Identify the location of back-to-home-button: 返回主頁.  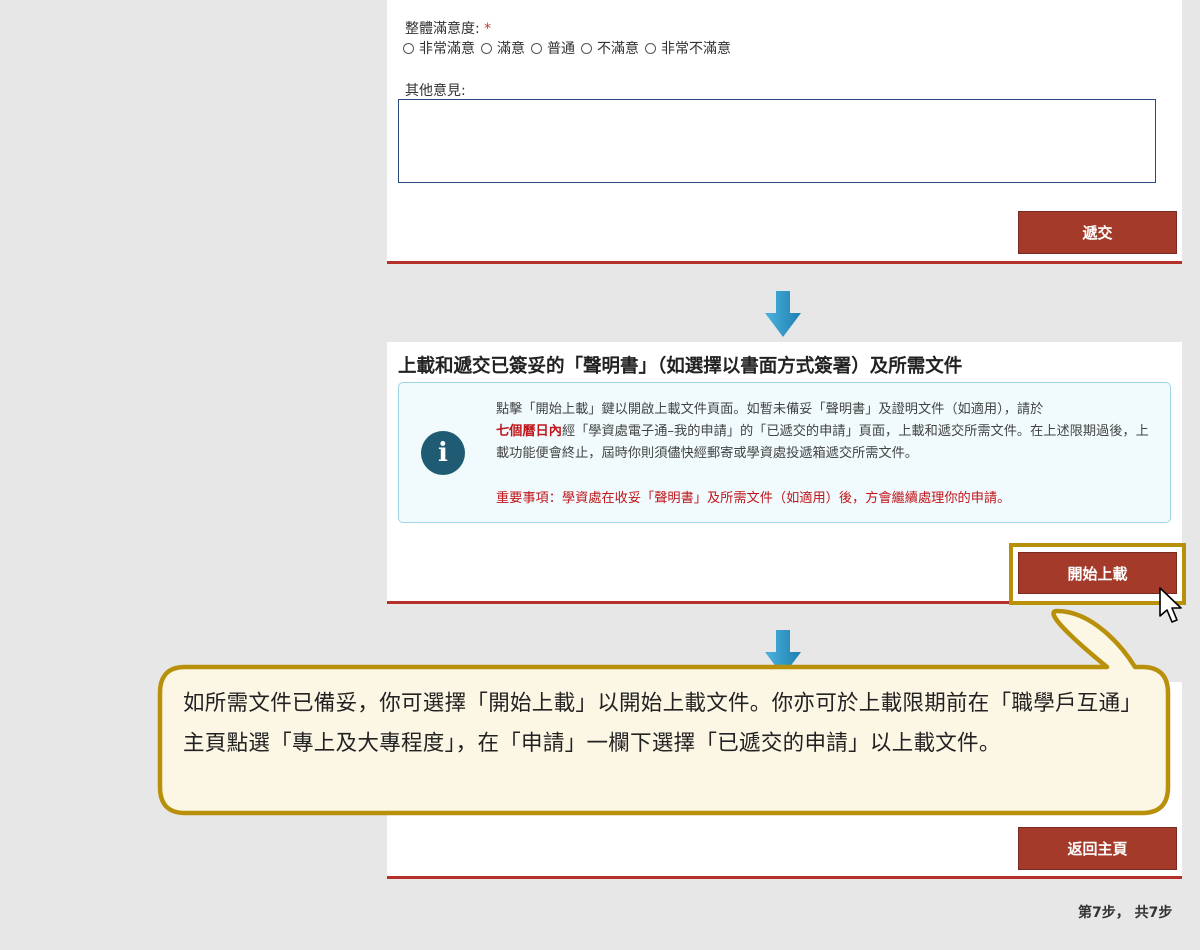
(1097, 848).